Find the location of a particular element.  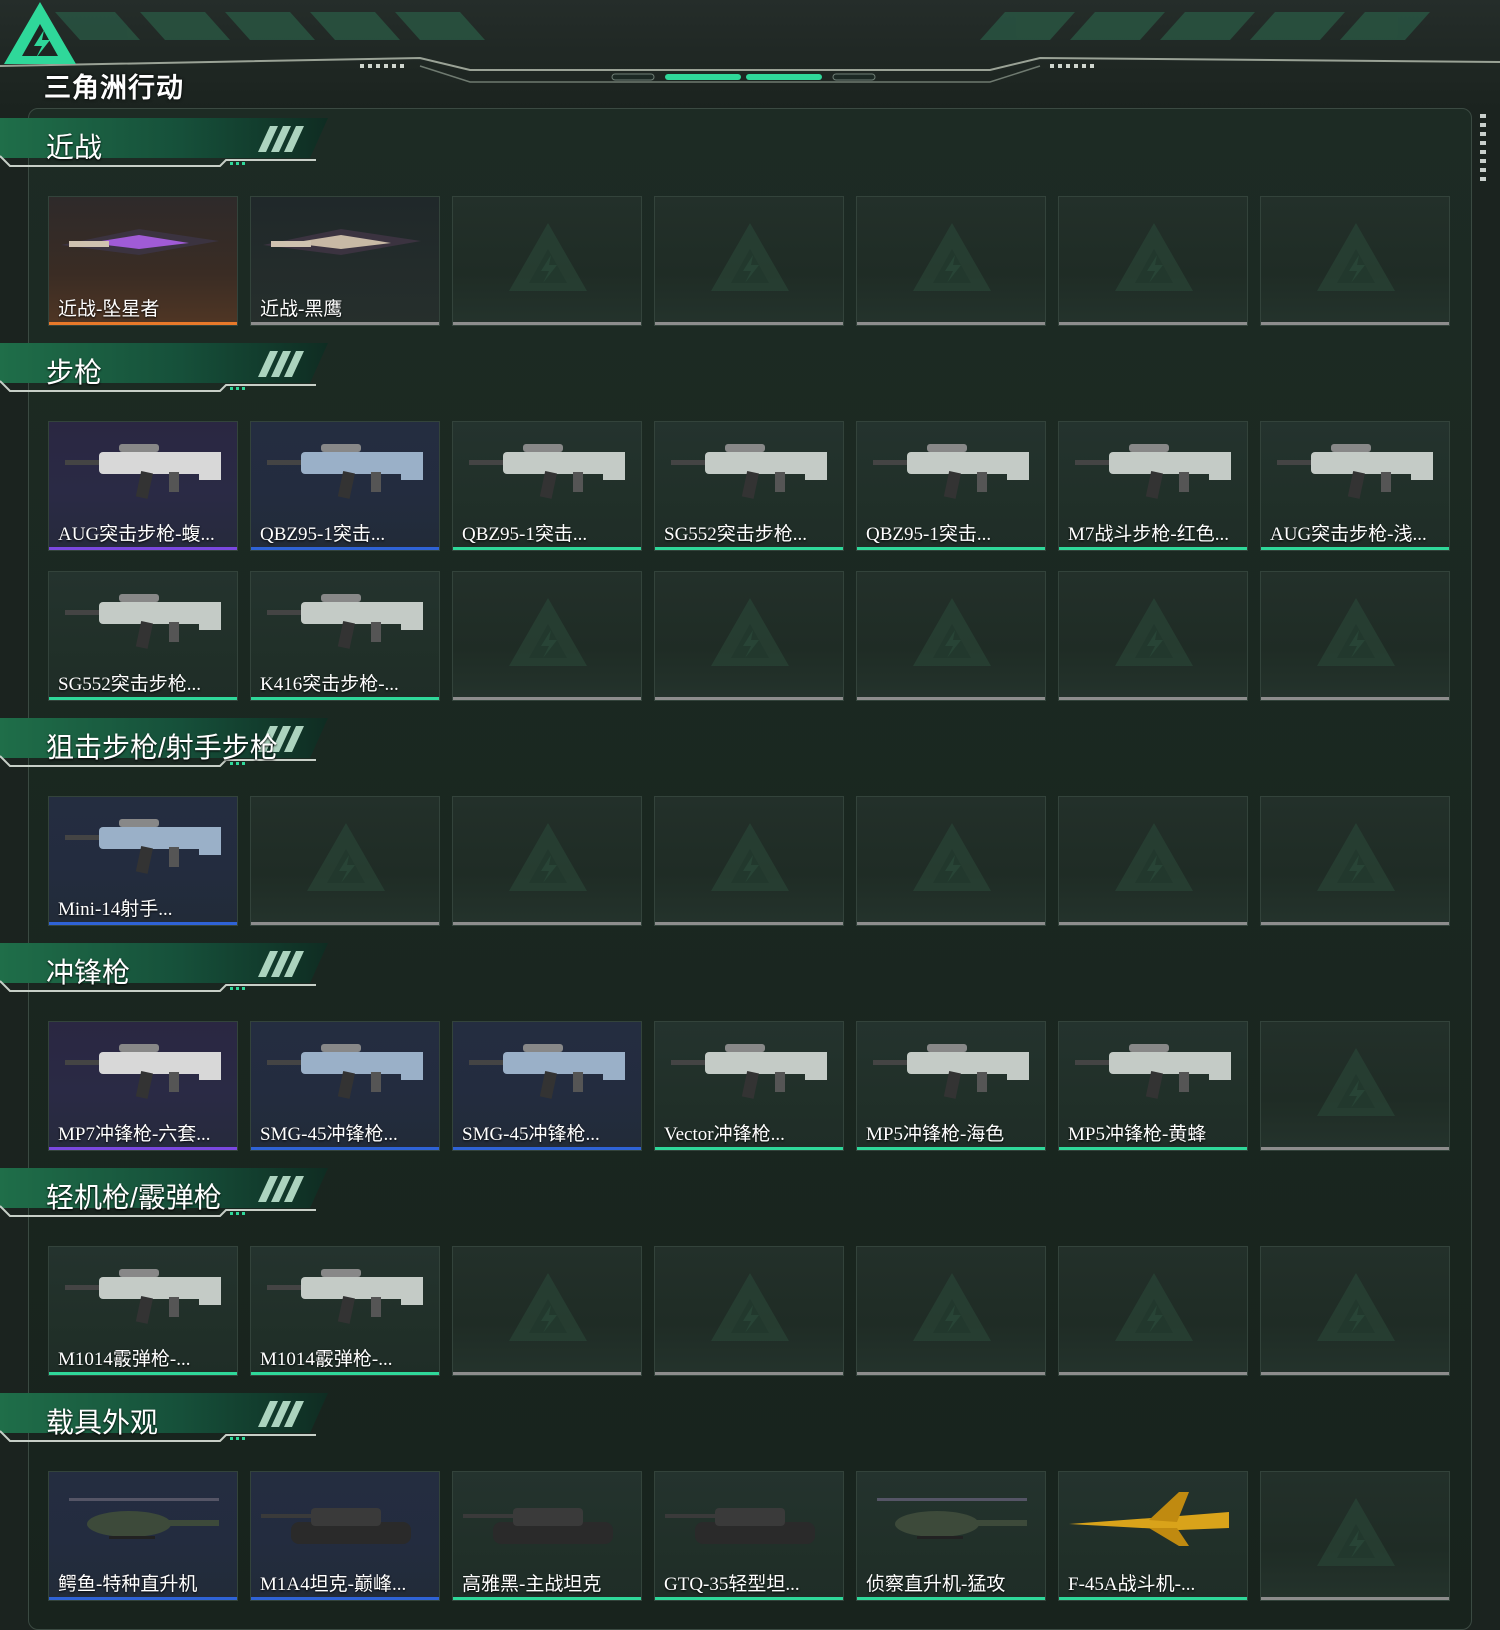

section-title-label: 冲锋枪 is located at coordinates (88, 972).